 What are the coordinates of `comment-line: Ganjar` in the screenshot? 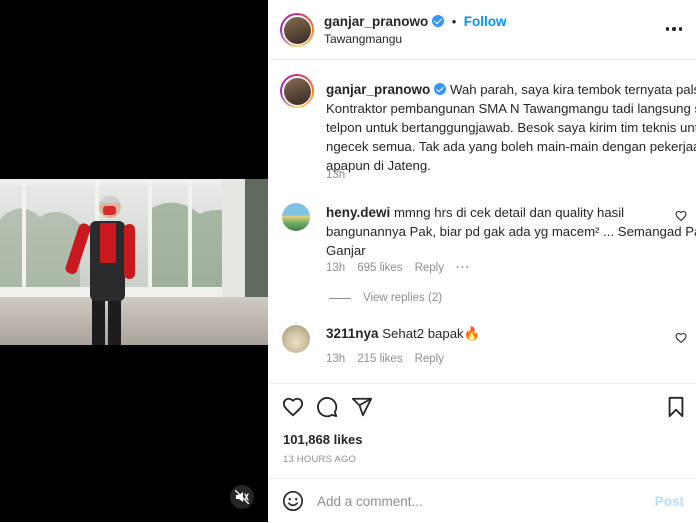 It's located at (346, 250).